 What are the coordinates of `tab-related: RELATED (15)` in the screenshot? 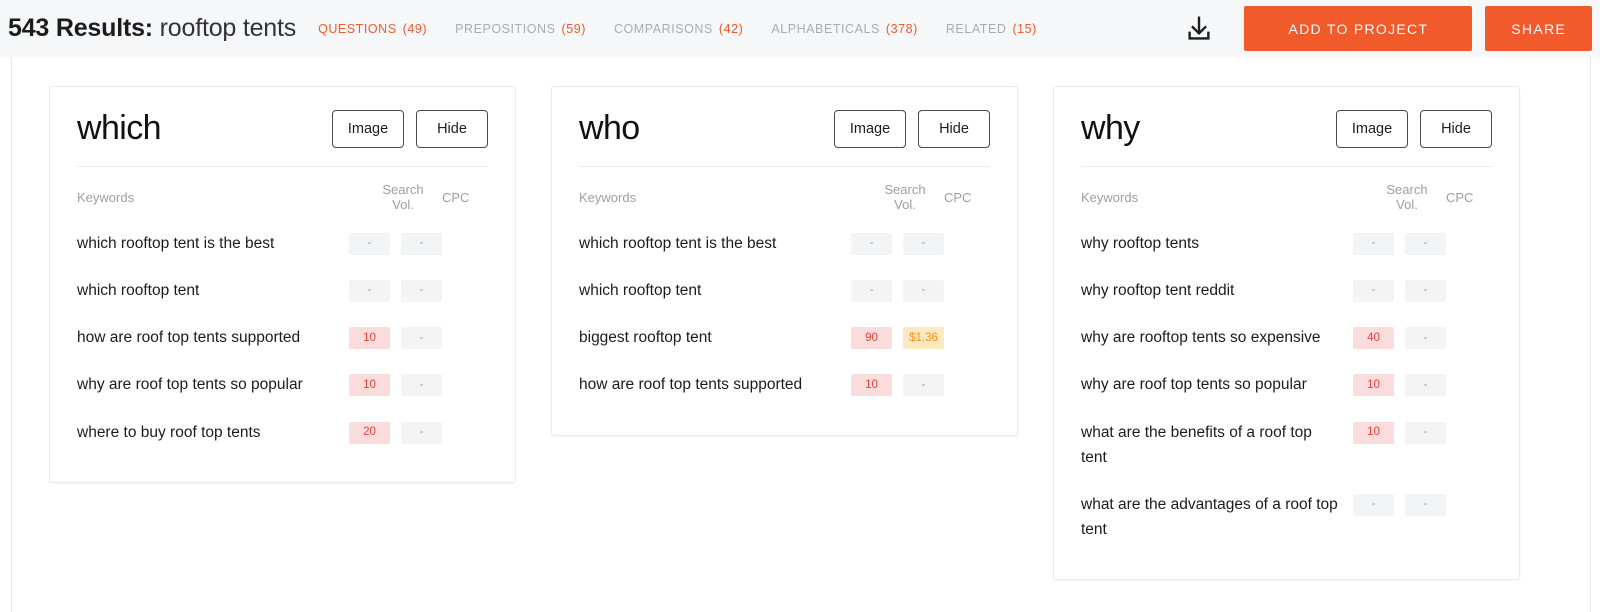 It's located at (991, 29).